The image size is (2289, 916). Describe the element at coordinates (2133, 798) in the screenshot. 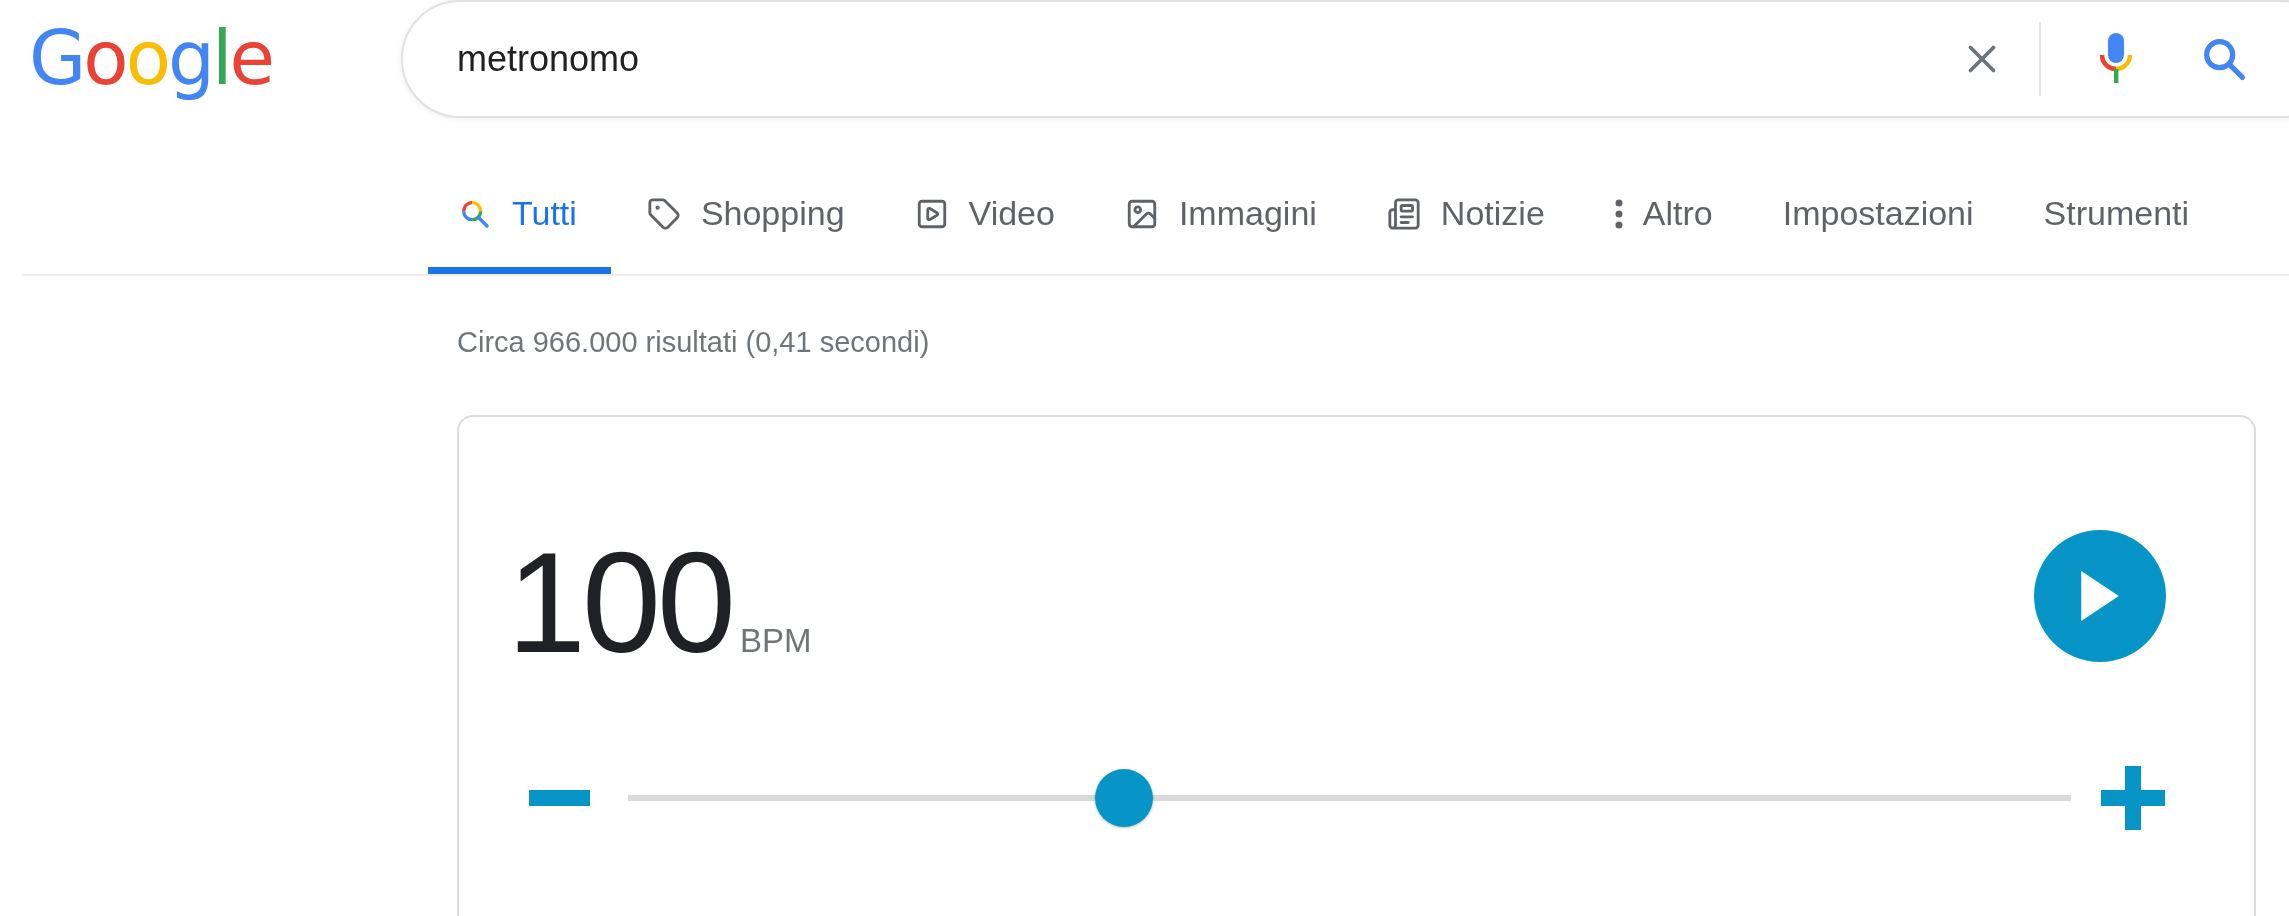

I see `increase-button` at that location.